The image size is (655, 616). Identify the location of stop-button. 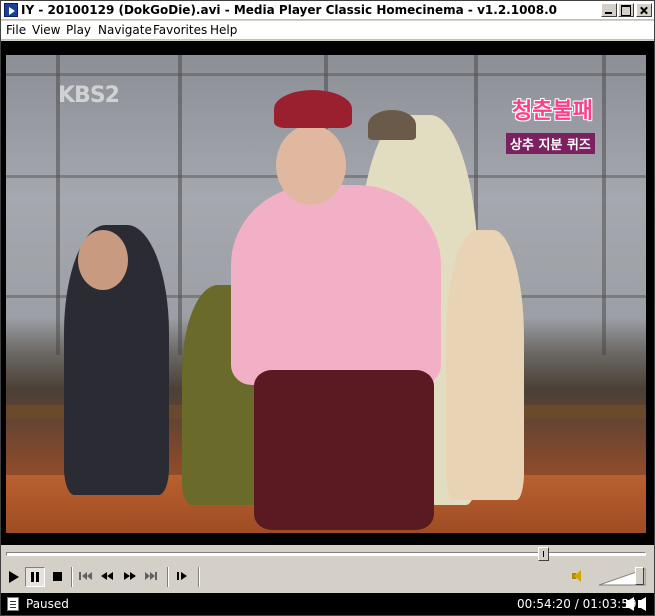
(58, 577).